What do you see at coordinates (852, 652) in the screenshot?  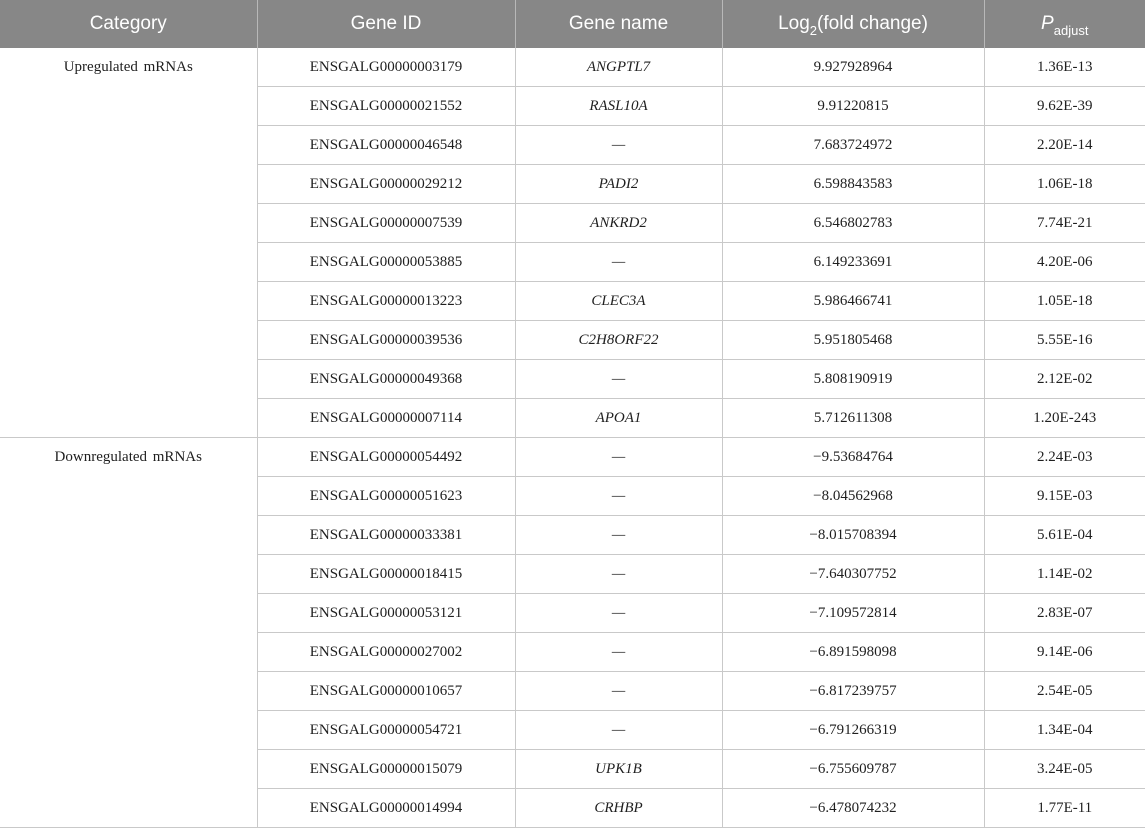 I see `log2-fold-change-cell: −6.891598098` at bounding box center [852, 652].